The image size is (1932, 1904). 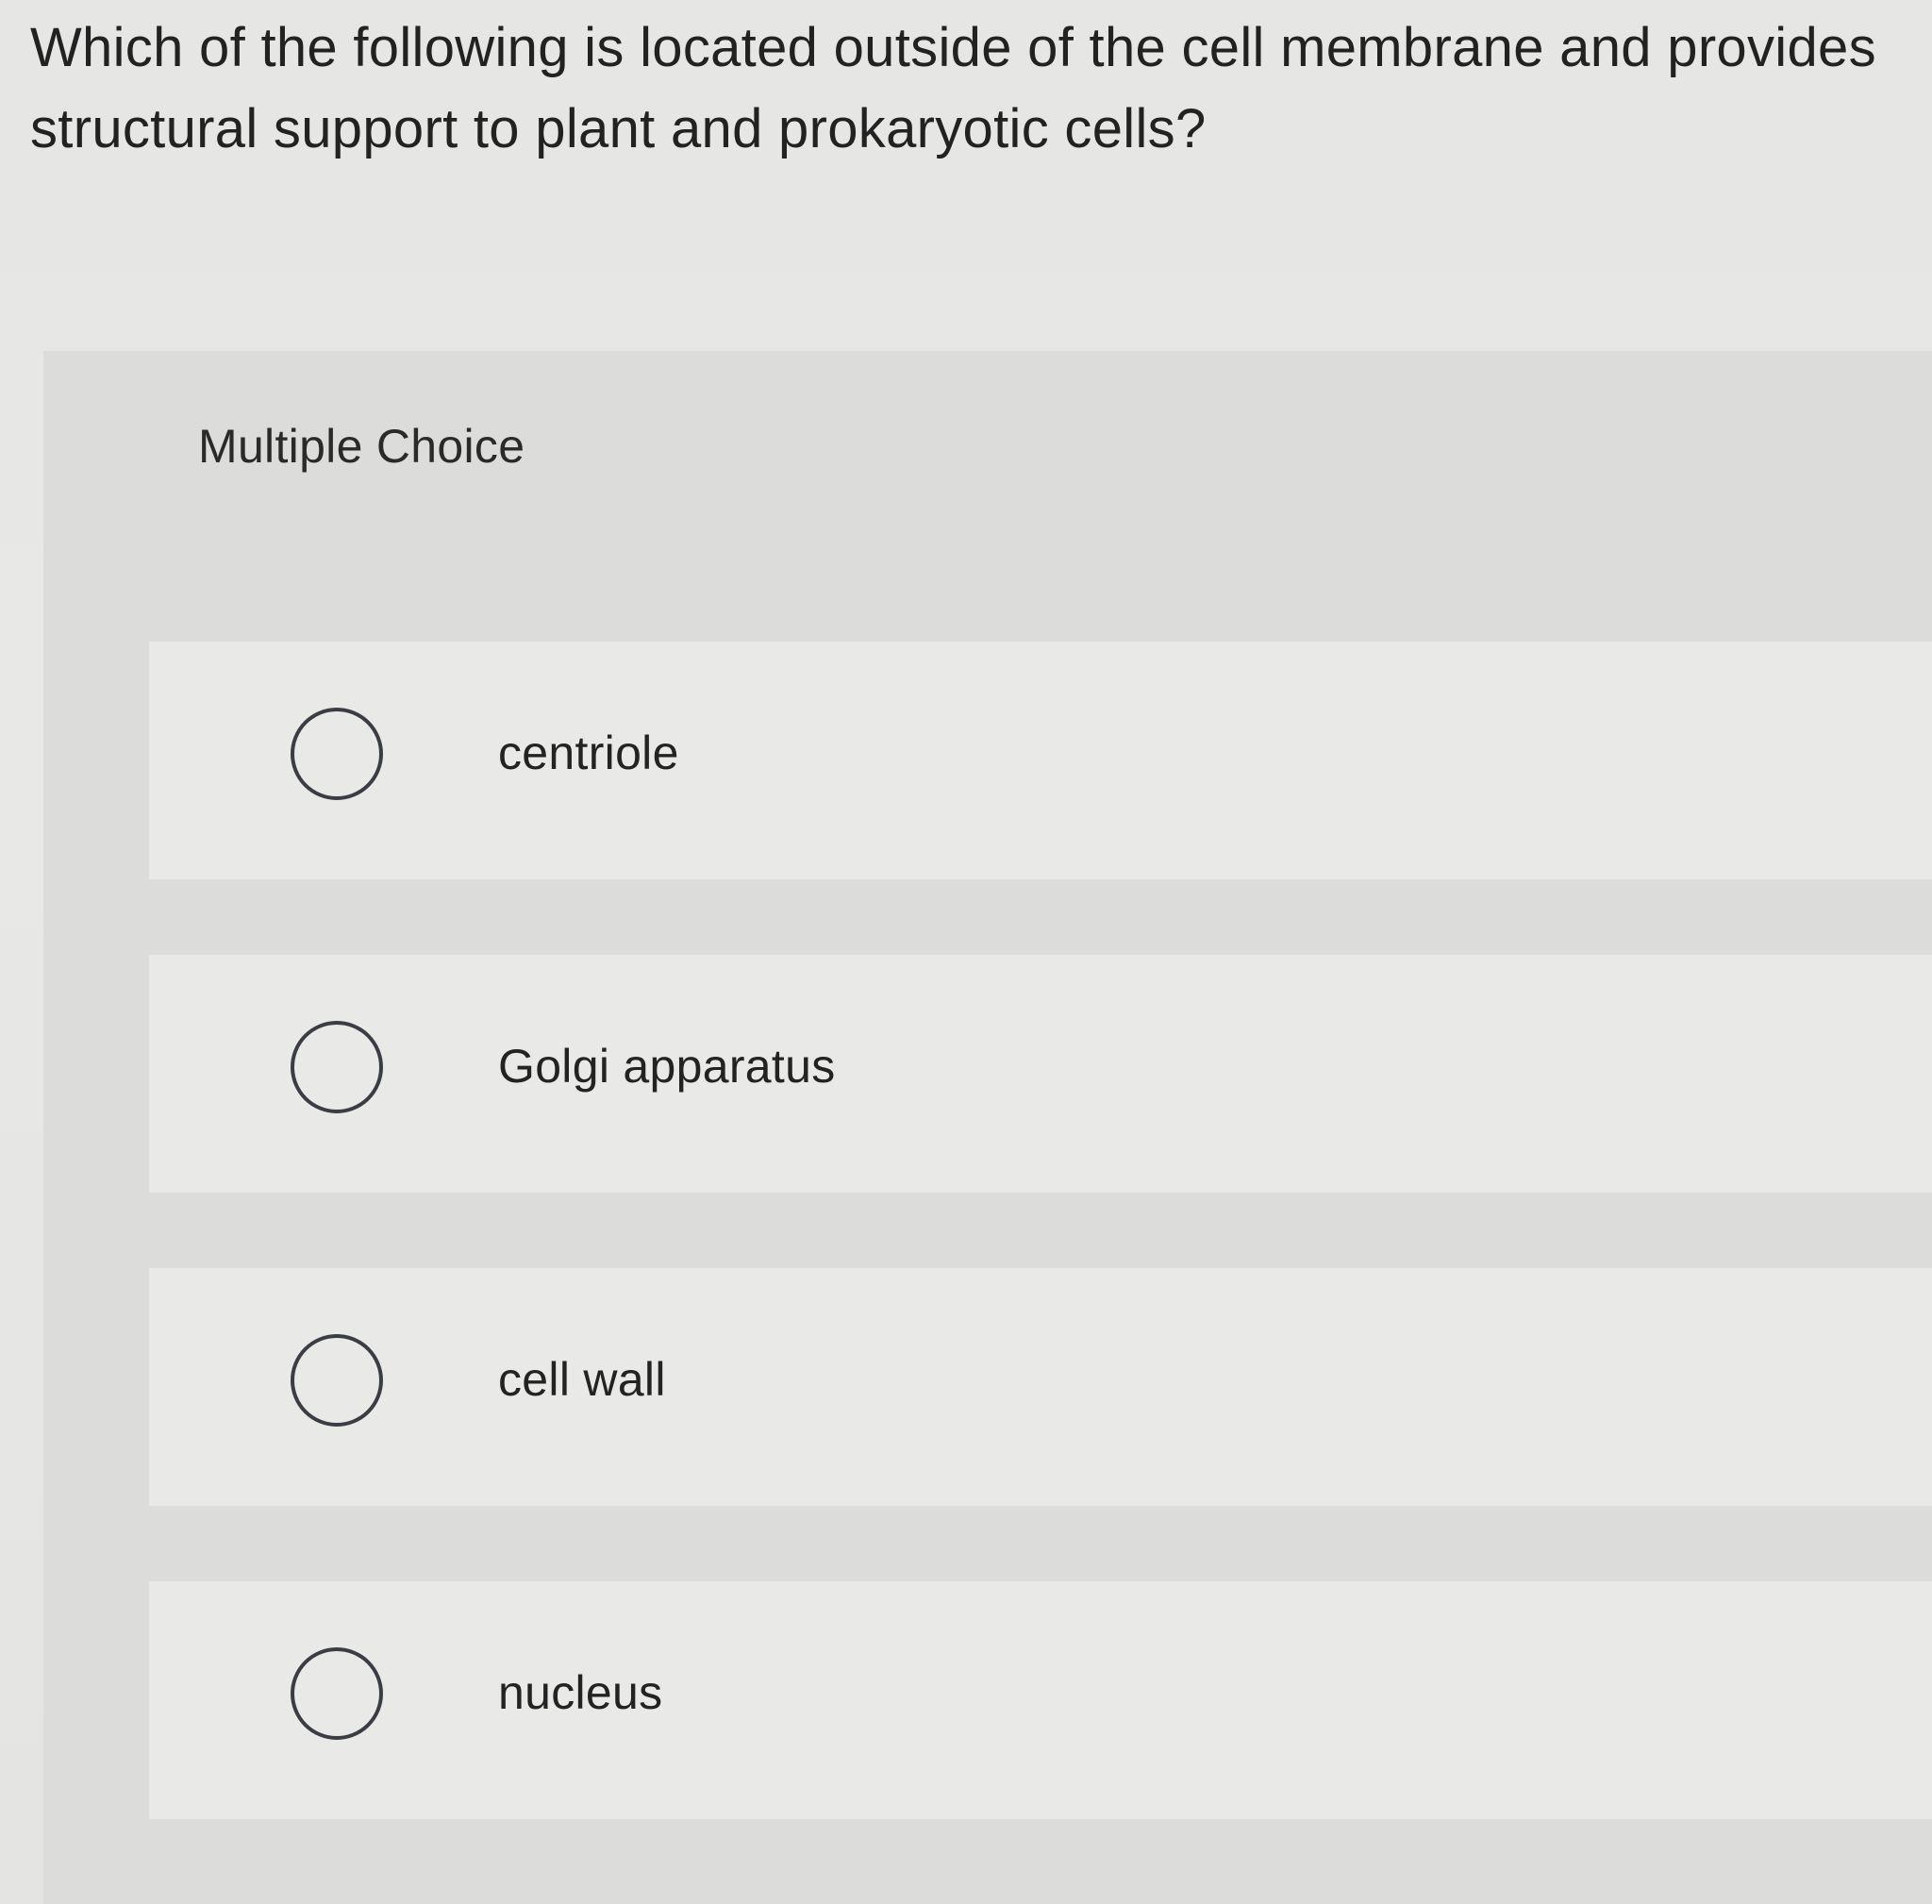 What do you see at coordinates (1040, 1700) in the screenshot?
I see `answer-option-nucleus: nucleus` at bounding box center [1040, 1700].